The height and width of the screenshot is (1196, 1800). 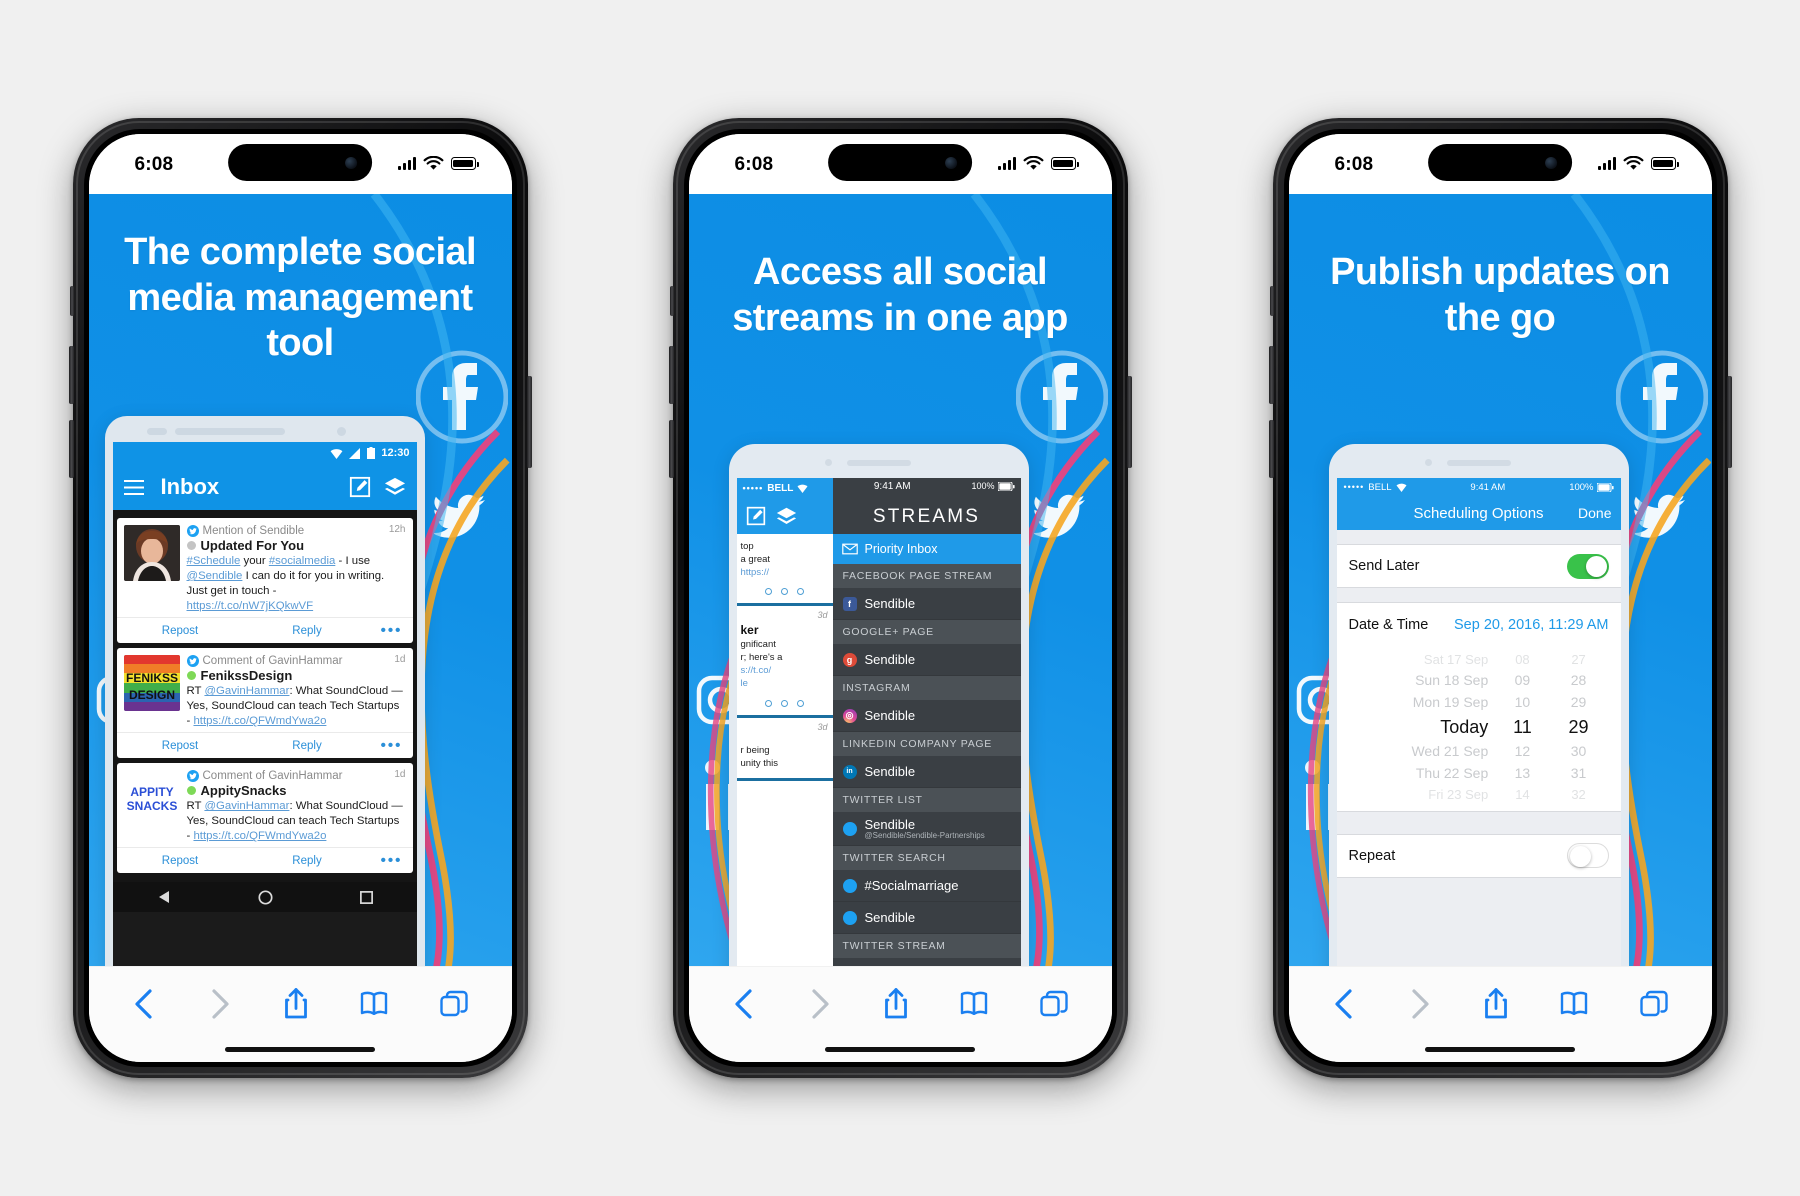 I want to click on wifi-icon, so click(x=1033, y=163).